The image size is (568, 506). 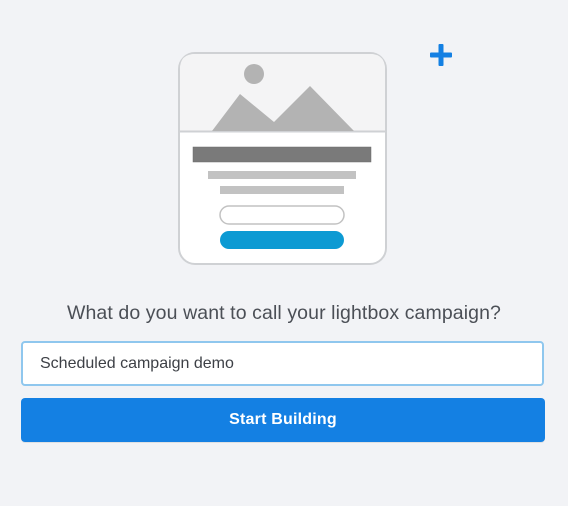 What do you see at coordinates (282, 154) in the screenshot?
I see `illustration-title-line` at bounding box center [282, 154].